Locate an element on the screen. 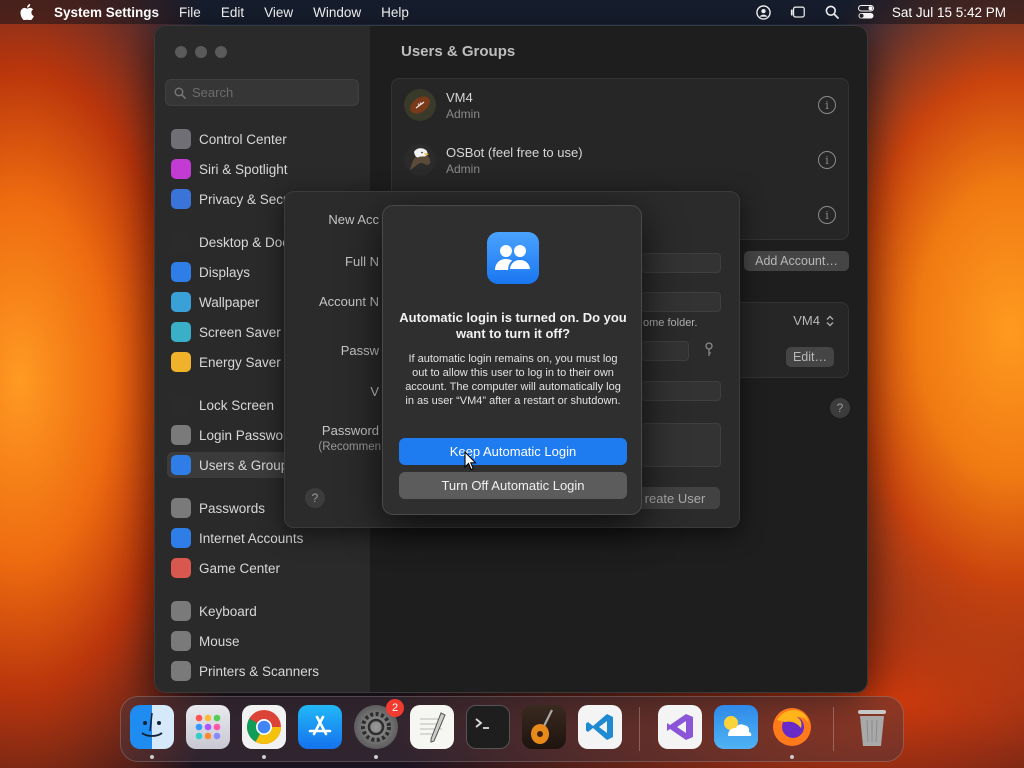 The width and height of the screenshot is (1024, 768). dock-icon is located at coordinates (181, 242).